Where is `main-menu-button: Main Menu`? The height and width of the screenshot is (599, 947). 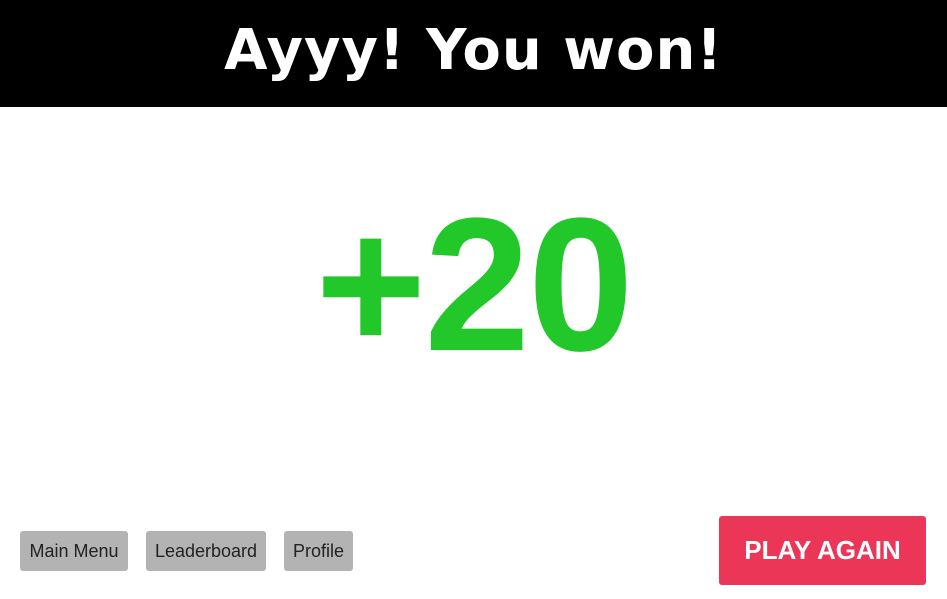 main-menu-button: Main Menu is located at coordinates (74, 551).